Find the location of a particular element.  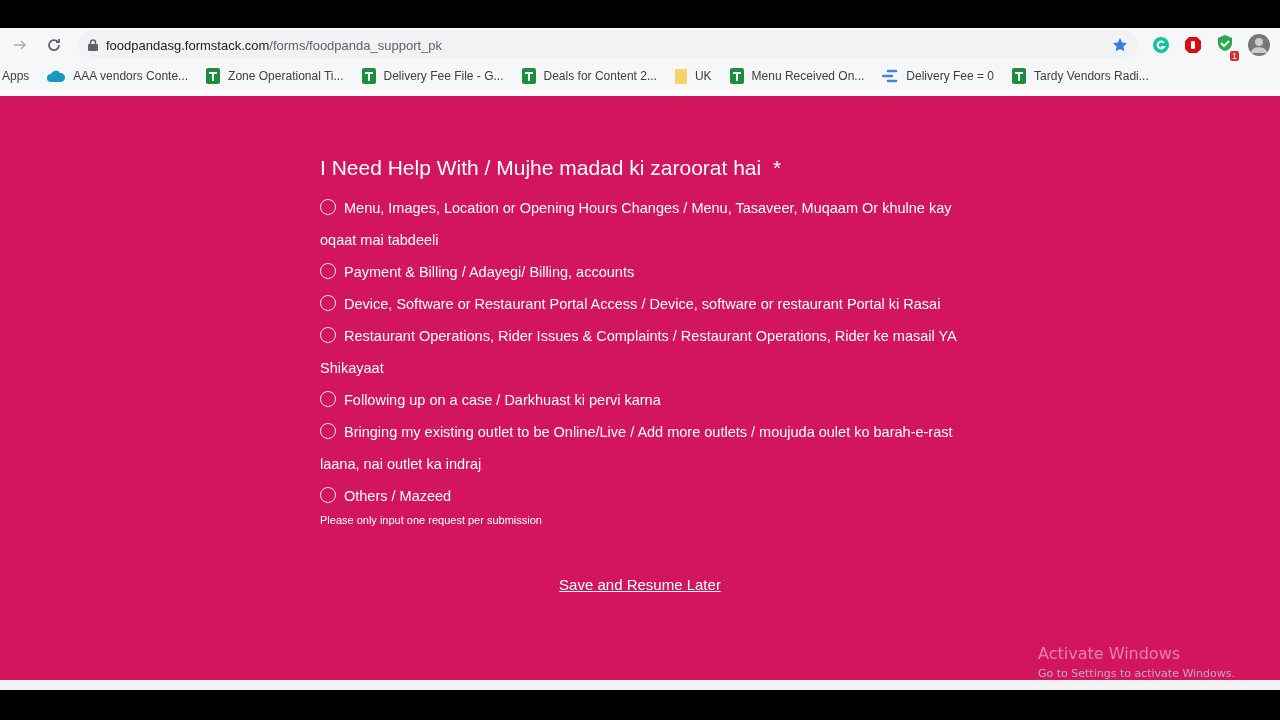

bookmark-item: Apps is located at coordinates (16, 76).